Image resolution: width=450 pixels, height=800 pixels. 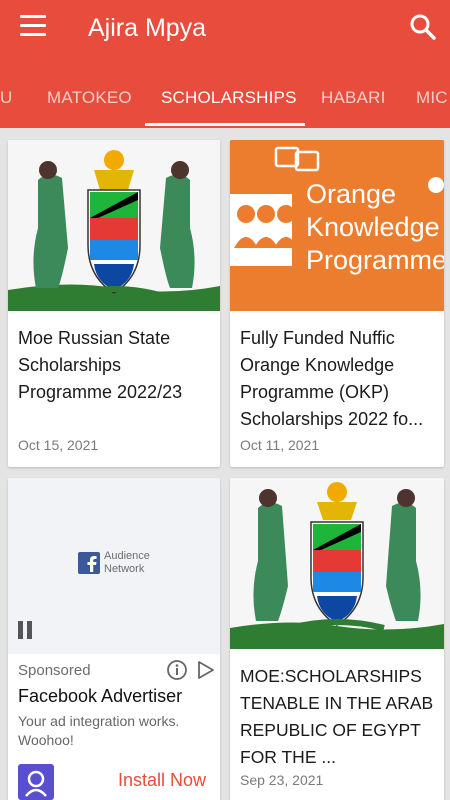 What do you see at coordinates (99, 730) in the screenshot?
I see `ad-body: Your ad integration works. Woohoo!` at bounding box center [99, 730].